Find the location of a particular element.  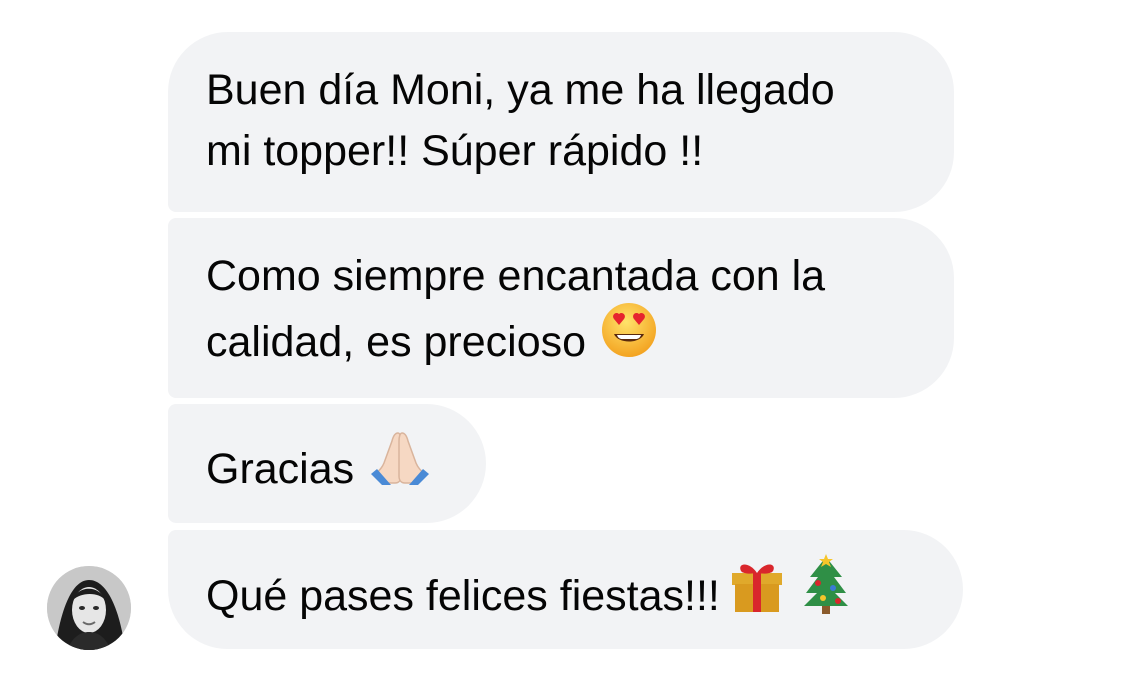

christmas-tree-icon is located at coordinates (826, 592).